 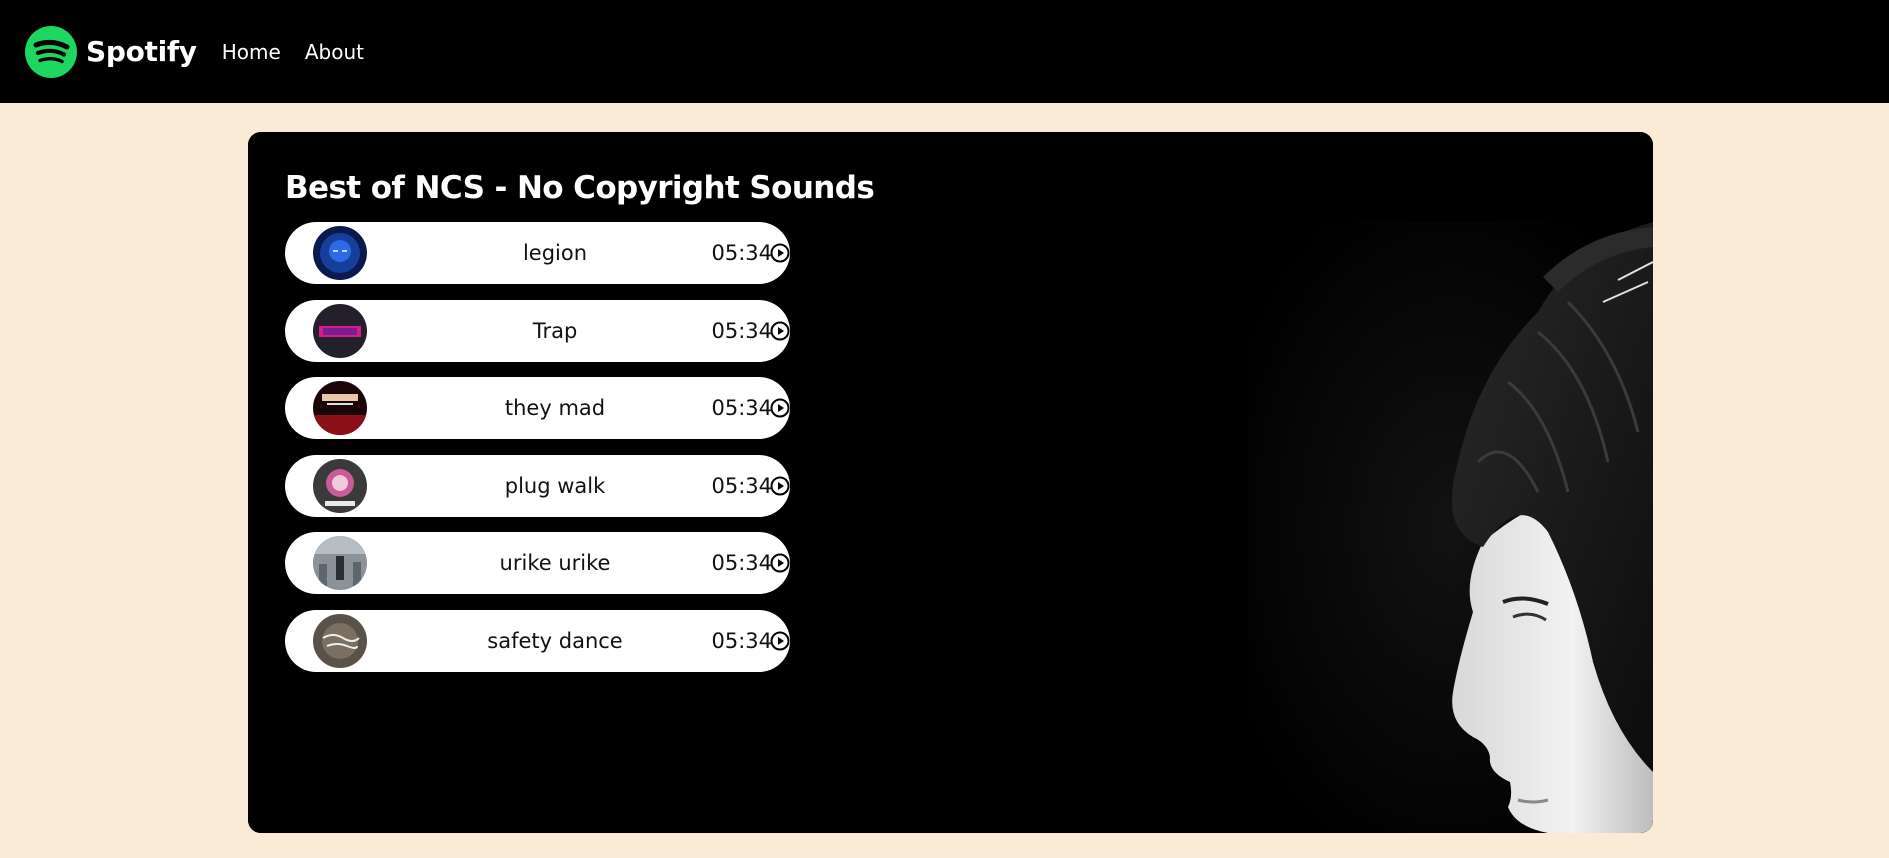 I want to click on nav-link-home: Home, so click(x=251, y=52).